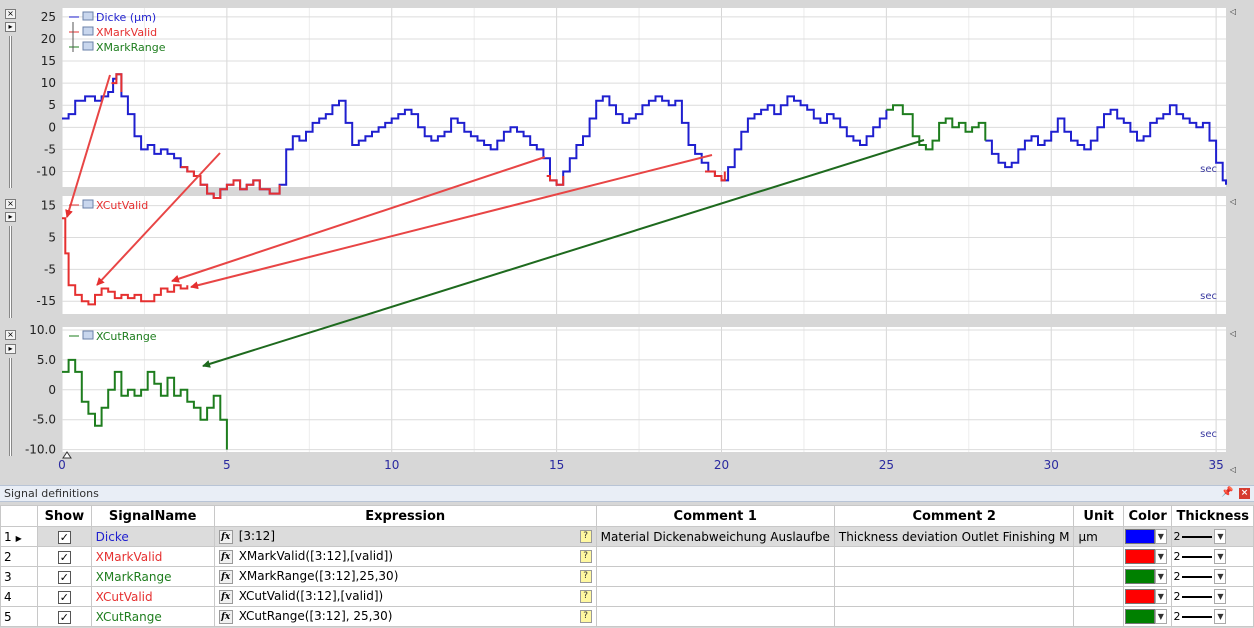 Image resolution: width=1254 pixels, height=628 pixels. What do you see at coordinates (152, 516) in the screenshot?
I see `signalname-column-header: SignalName` at bounding box center [152, 516].